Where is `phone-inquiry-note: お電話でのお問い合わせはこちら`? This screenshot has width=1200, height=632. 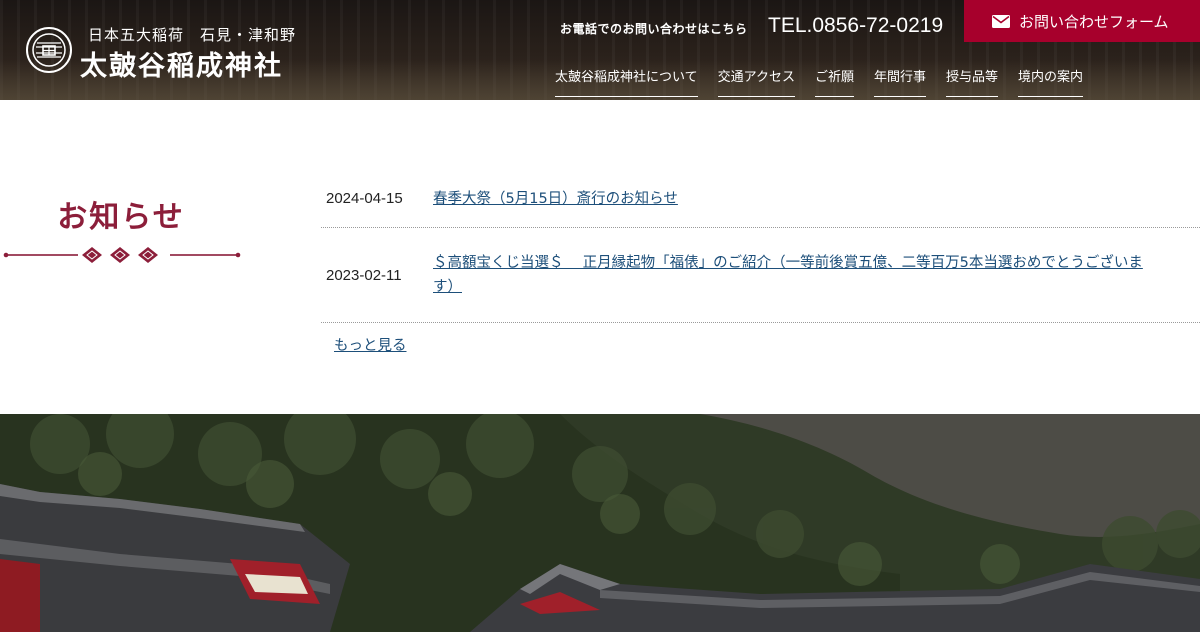 phone-inquiry-note: お電話でのお問い合わせはこちら is located at coordinates (654, 29).